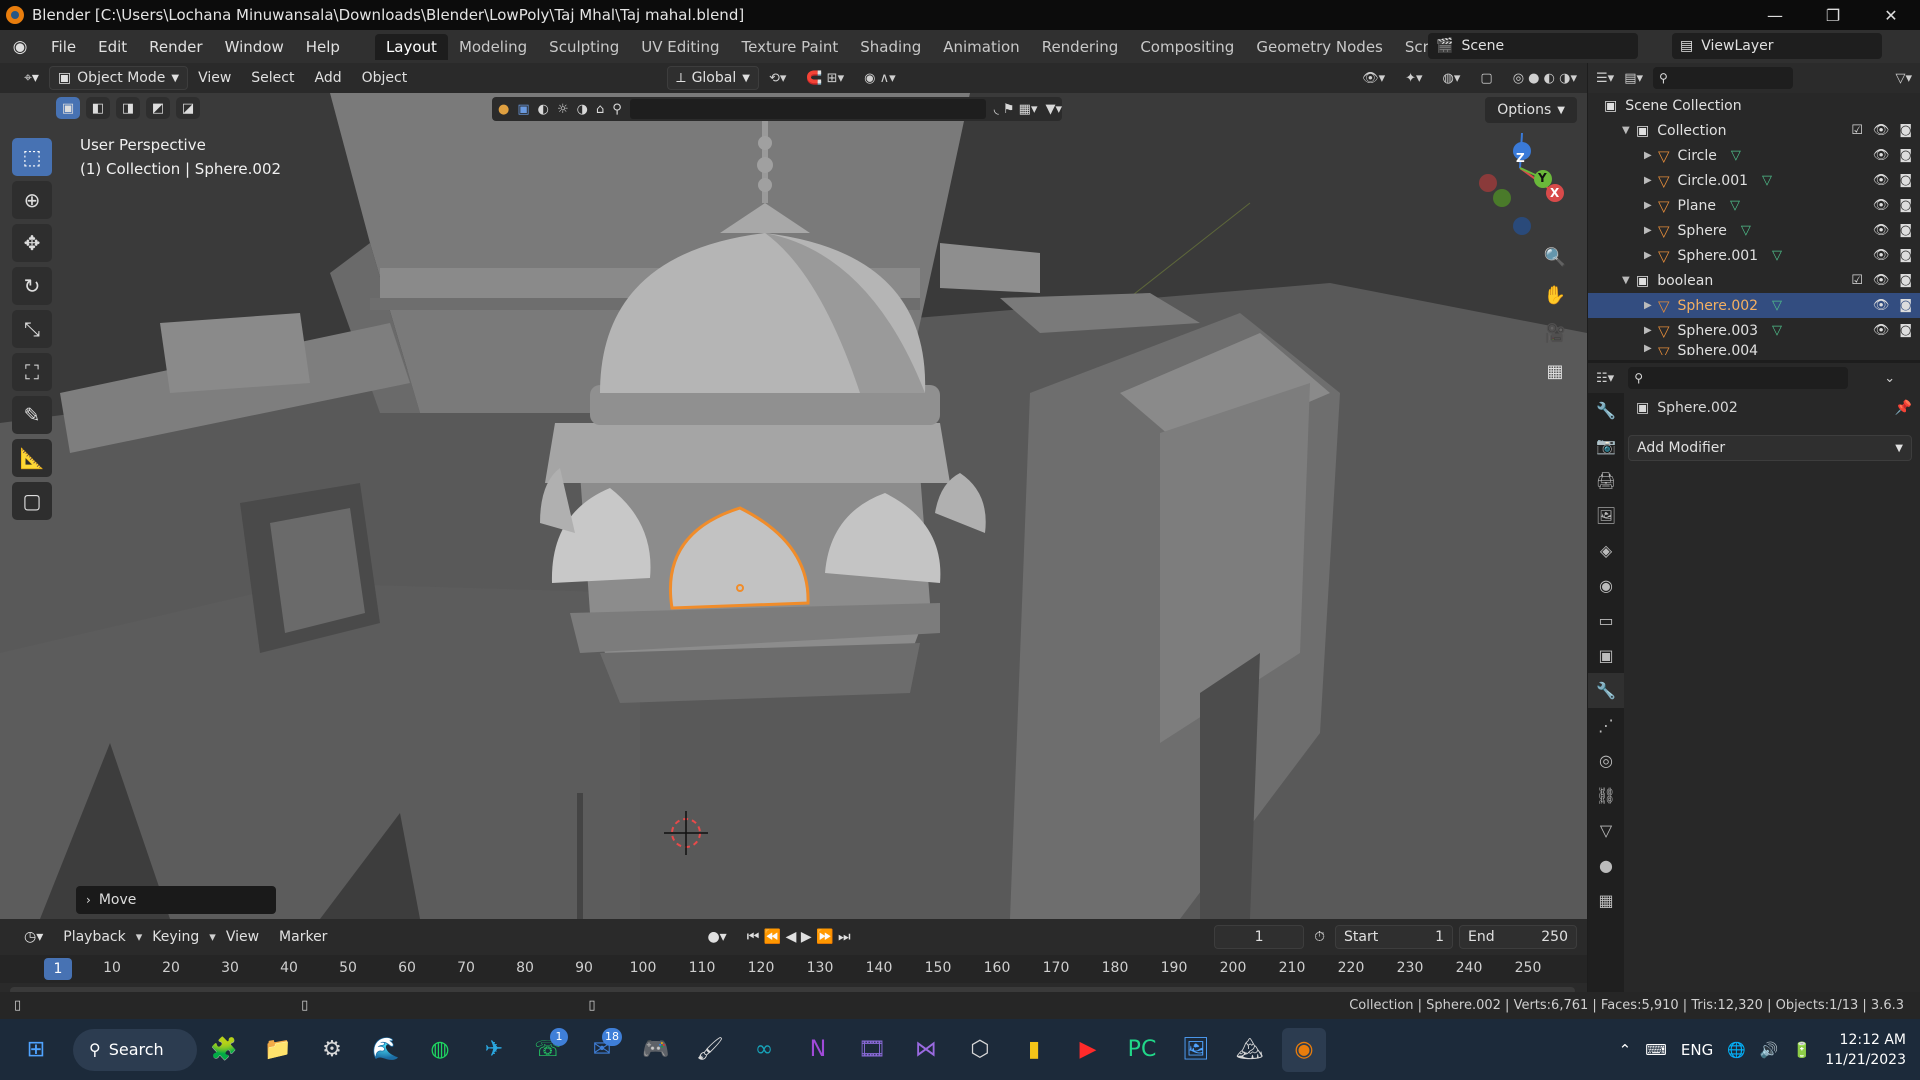 The image size is (1920, 1080). What do you see at coordinates (656, 1050) in the screenshot?
I see `game-icon: 🎮` at bounding box center [656, 1050].